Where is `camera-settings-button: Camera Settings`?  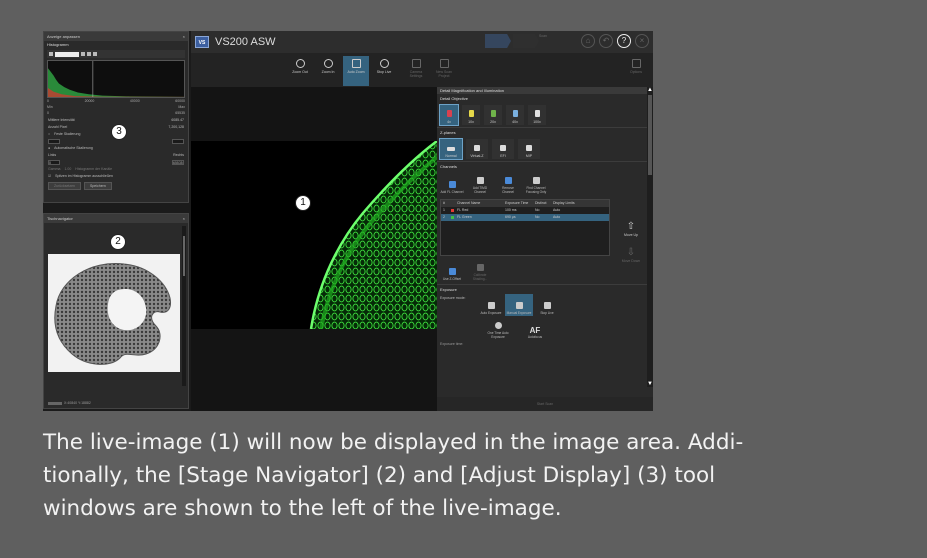
camera-settings-button: Camera Settings is located at coordinates (416, 71).